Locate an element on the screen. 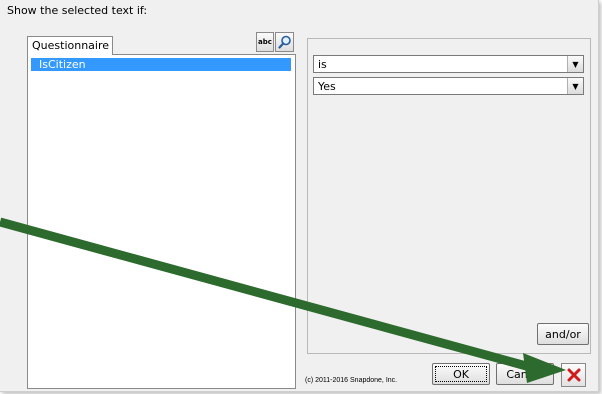 The width and height of the screenshot is (602, 394). spell-check-button: abc is located at coordinates (265, 42).